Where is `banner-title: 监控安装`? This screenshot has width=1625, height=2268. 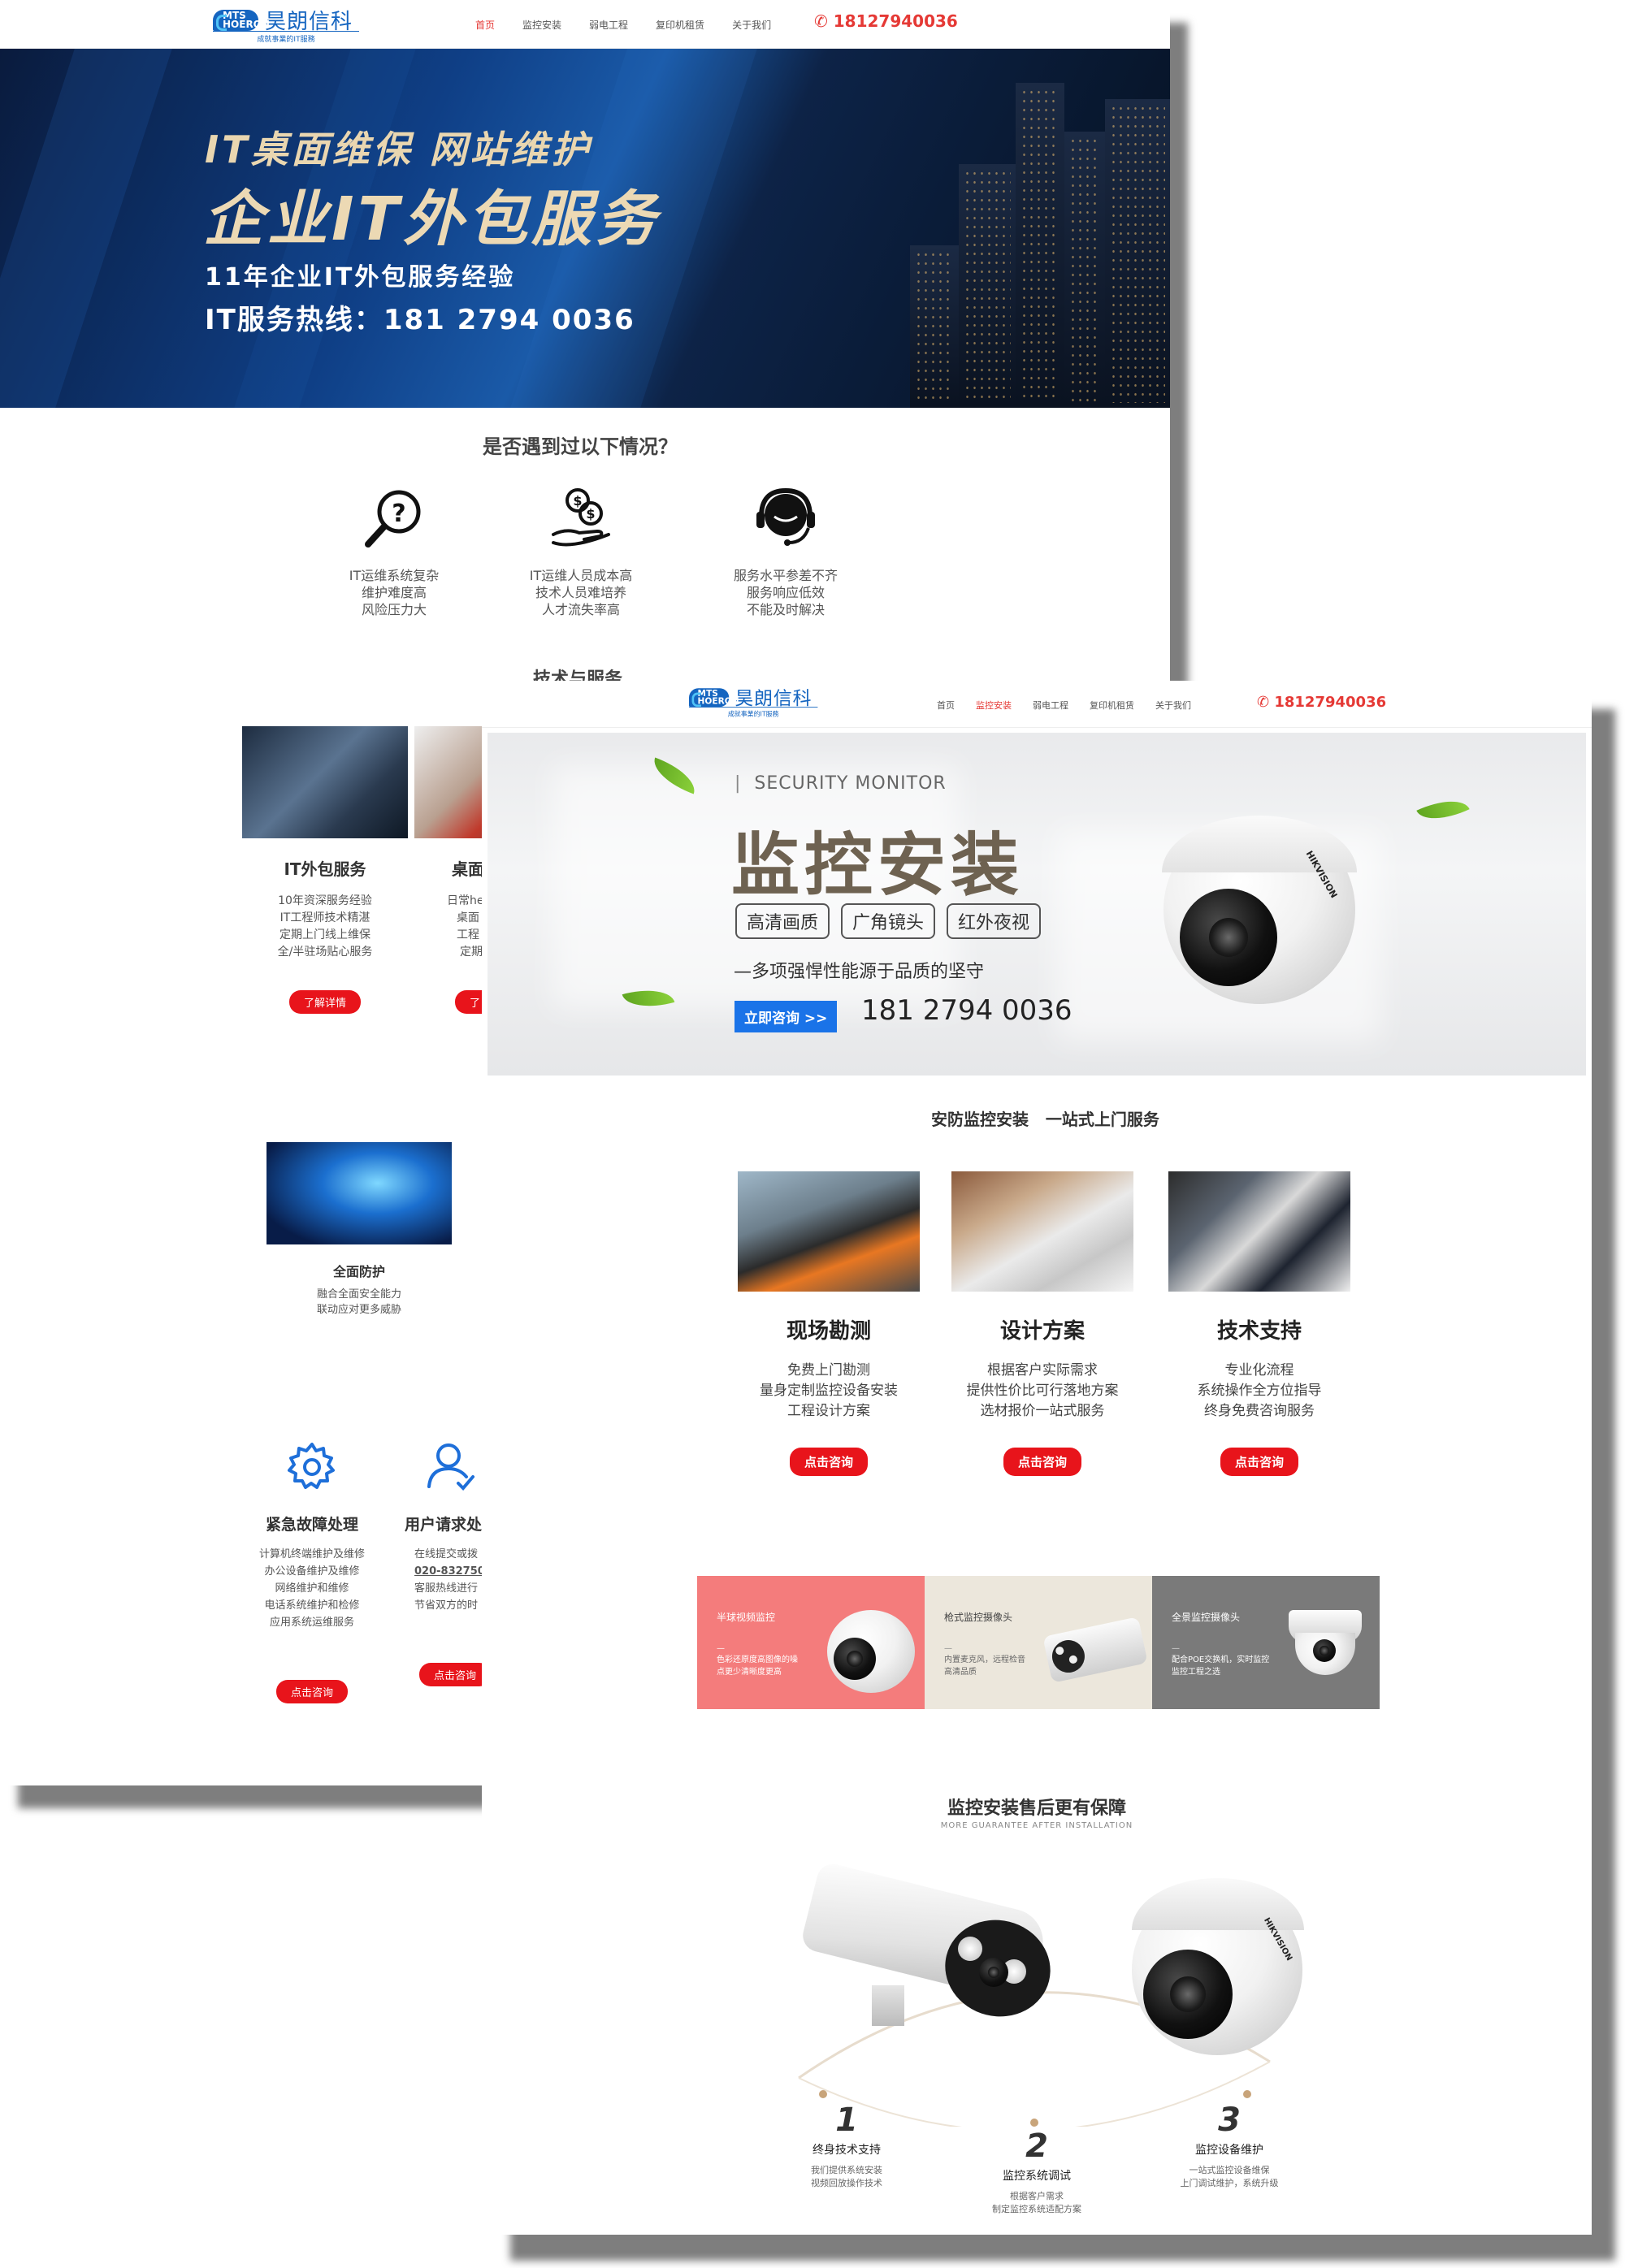 banner-title: 监控安装 is located at coordinates (878, 865).